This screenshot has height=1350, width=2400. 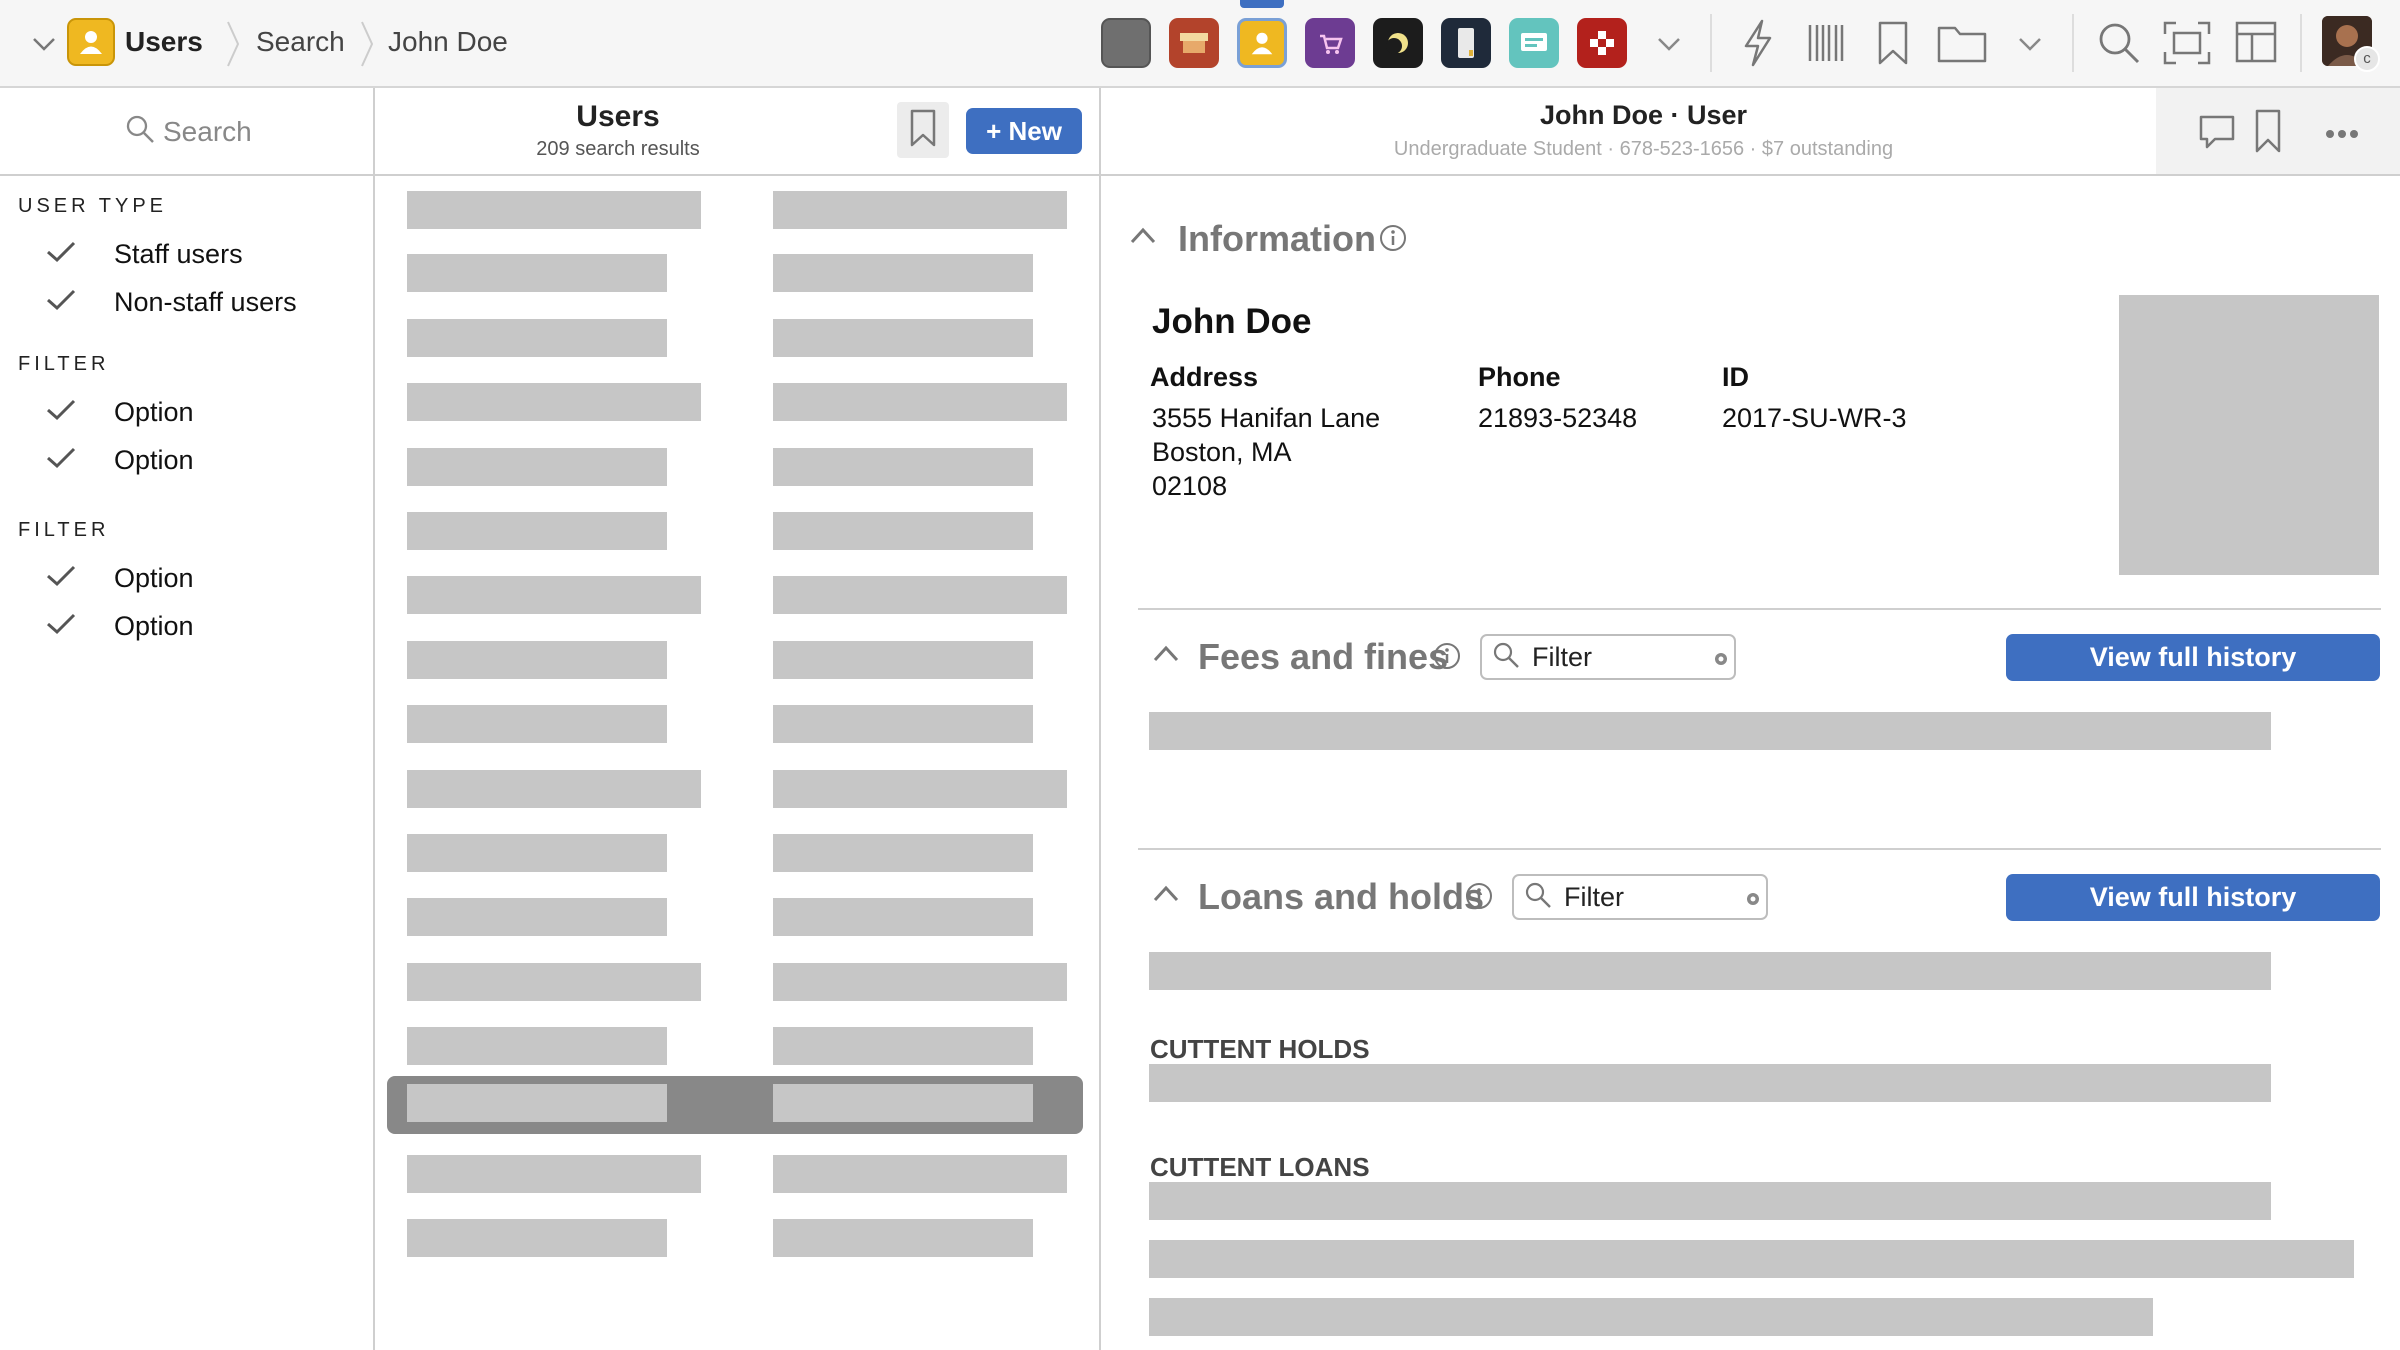 I want to click on folder-icon, so click(x=1962, y=45).